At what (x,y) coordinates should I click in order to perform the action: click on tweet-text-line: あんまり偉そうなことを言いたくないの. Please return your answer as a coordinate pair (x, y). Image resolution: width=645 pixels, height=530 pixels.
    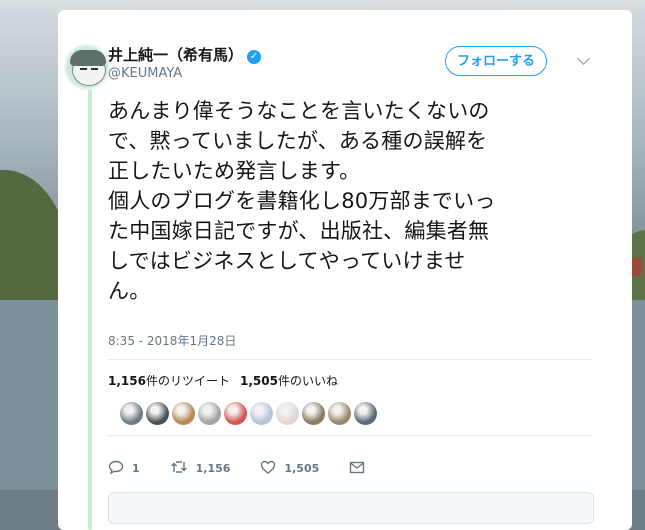
    Looking at the image, I should click on (299, 111).